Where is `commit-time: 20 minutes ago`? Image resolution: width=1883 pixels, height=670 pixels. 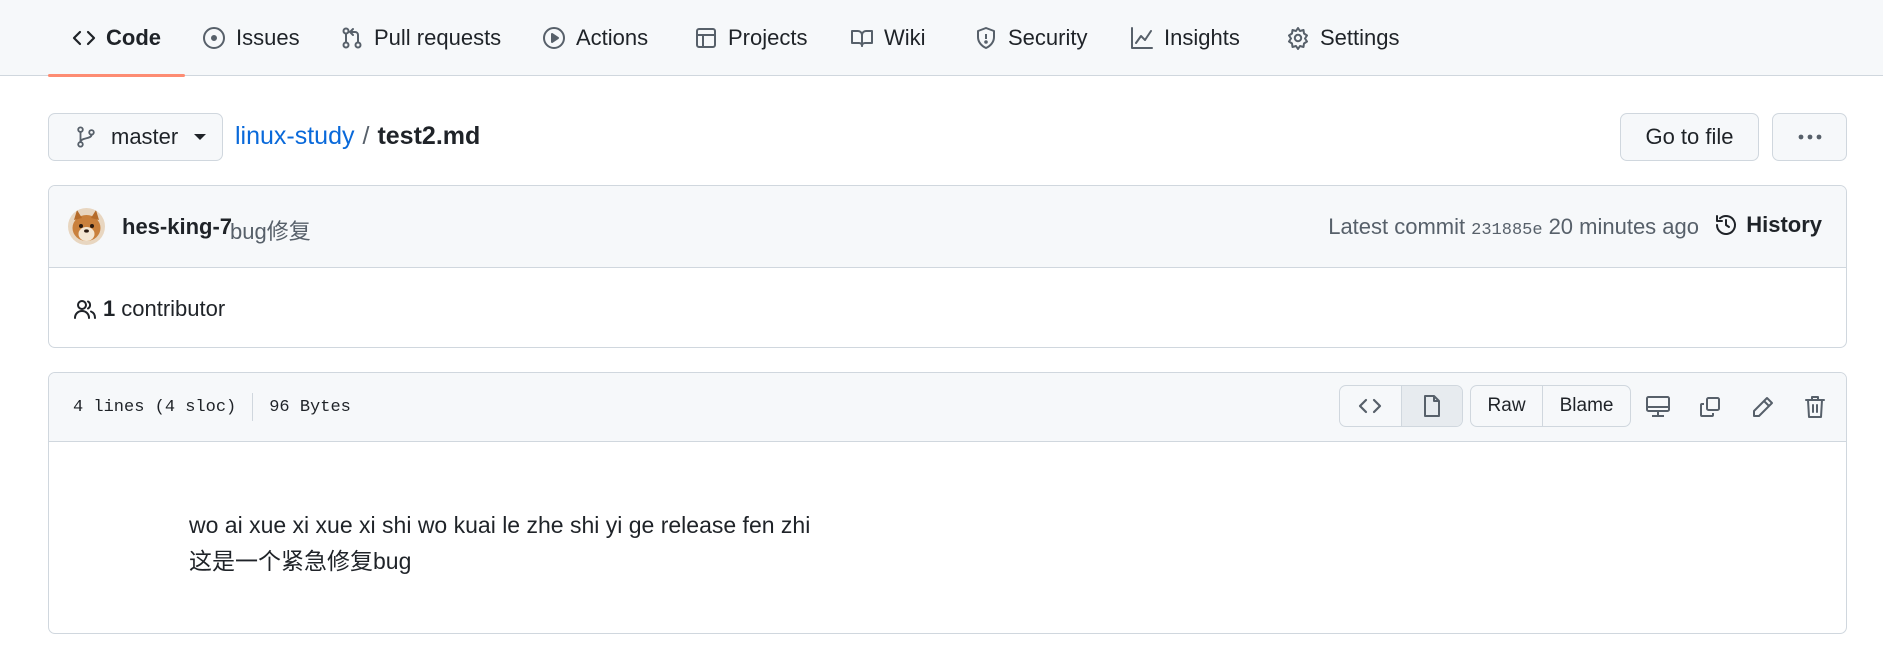 commit-time: 20 minutes ago is located at coordinates (1623, 226).